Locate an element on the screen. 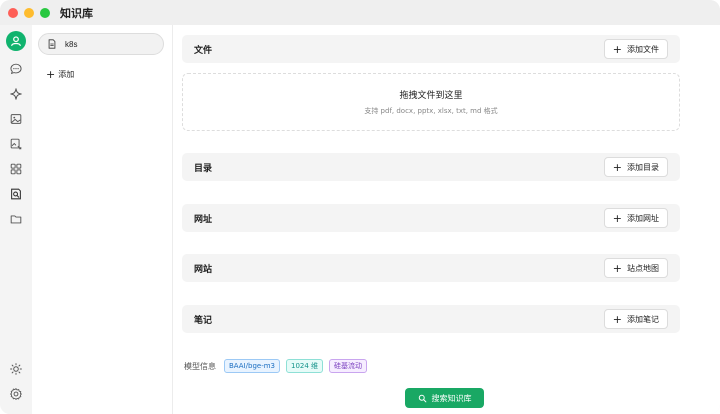  image-edit-nav is located at coordinates (16, 144).